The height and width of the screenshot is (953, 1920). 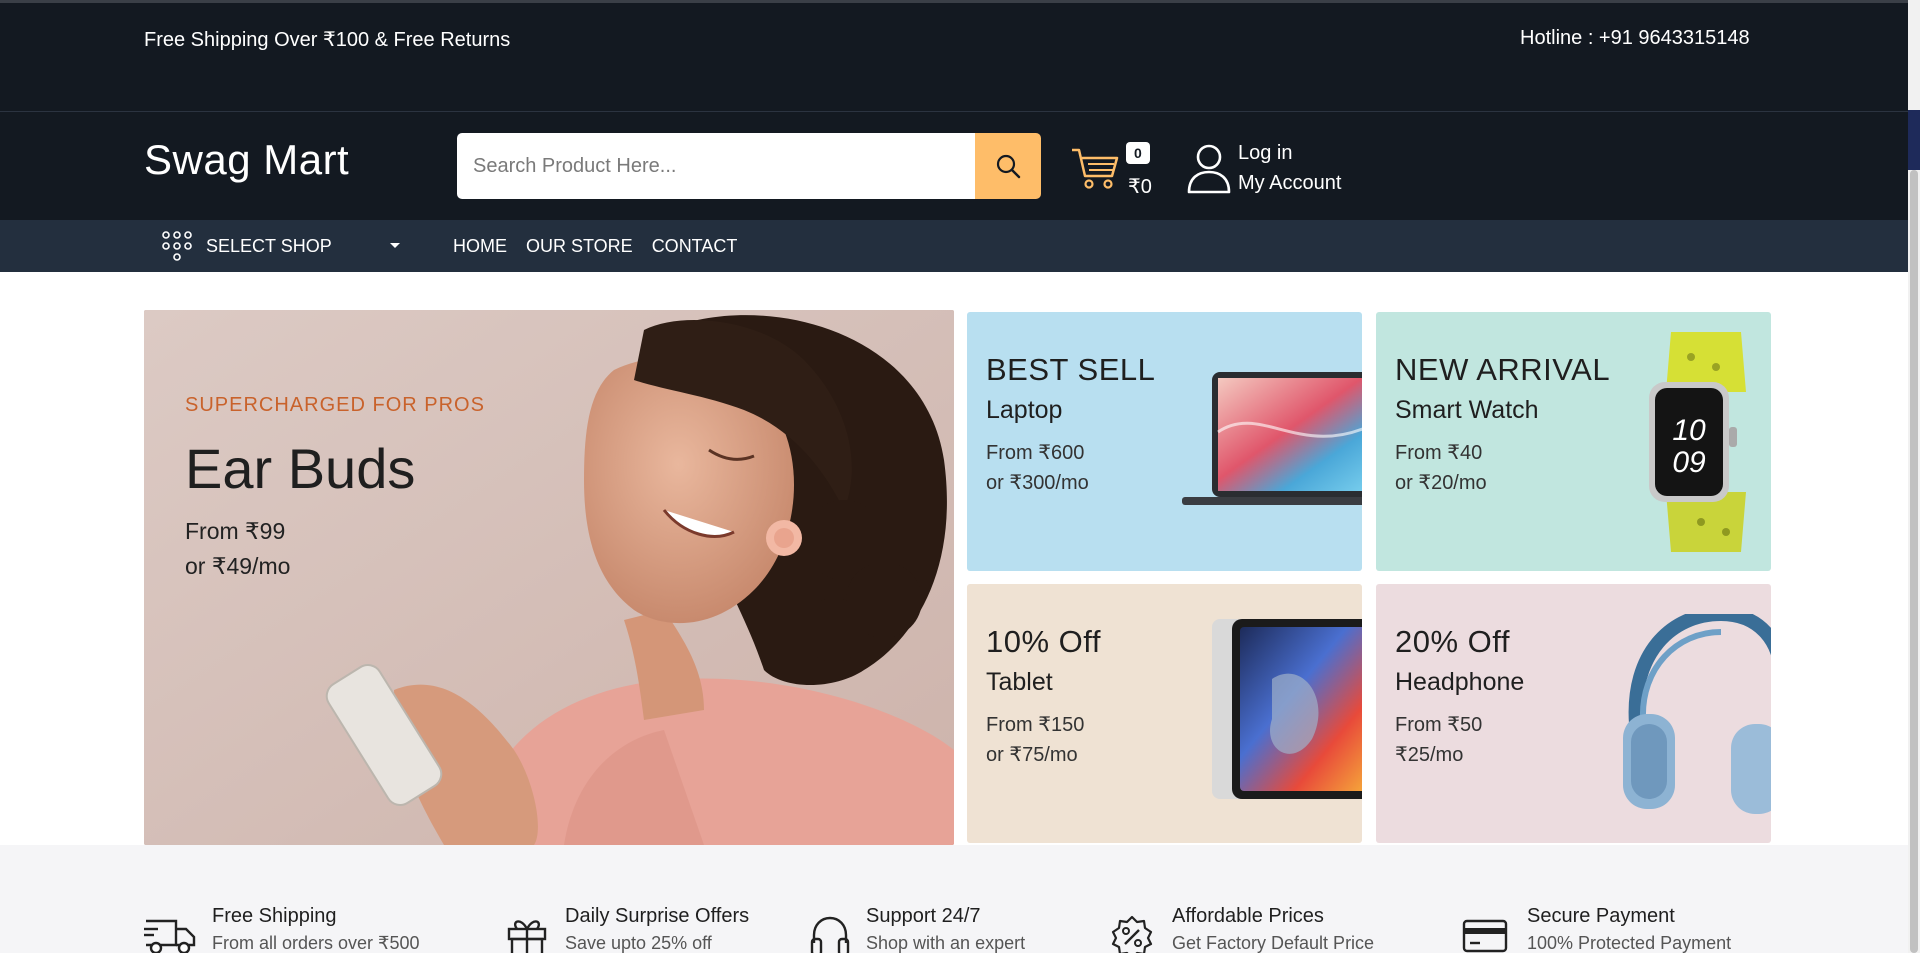 What do you see at coordinates (1164, 713) in the screenshot?
I see `promo-card-tablet: 10% Off Tablet From ₹150 or ₹75/mo` at bounding box center [1164, 713].